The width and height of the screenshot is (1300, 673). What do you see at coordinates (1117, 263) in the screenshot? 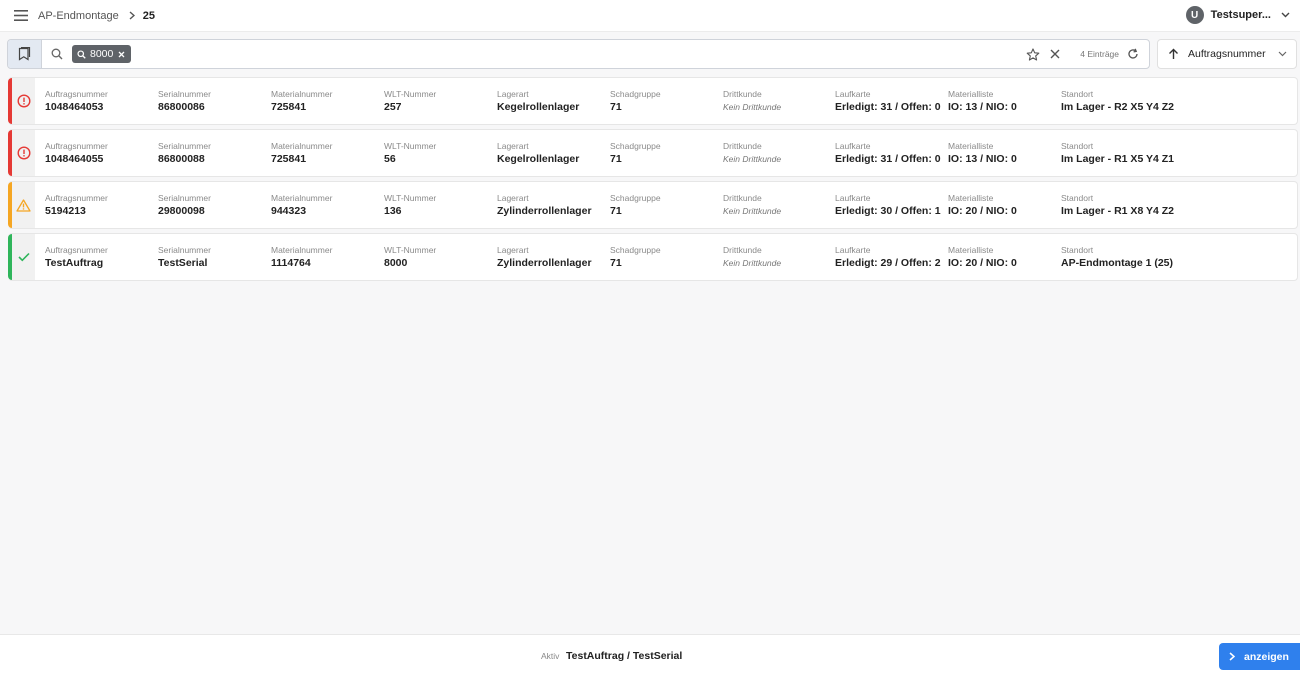
I see `field-value: AP-Endmontage 1 (25)` at bounding box center [1117, 263].